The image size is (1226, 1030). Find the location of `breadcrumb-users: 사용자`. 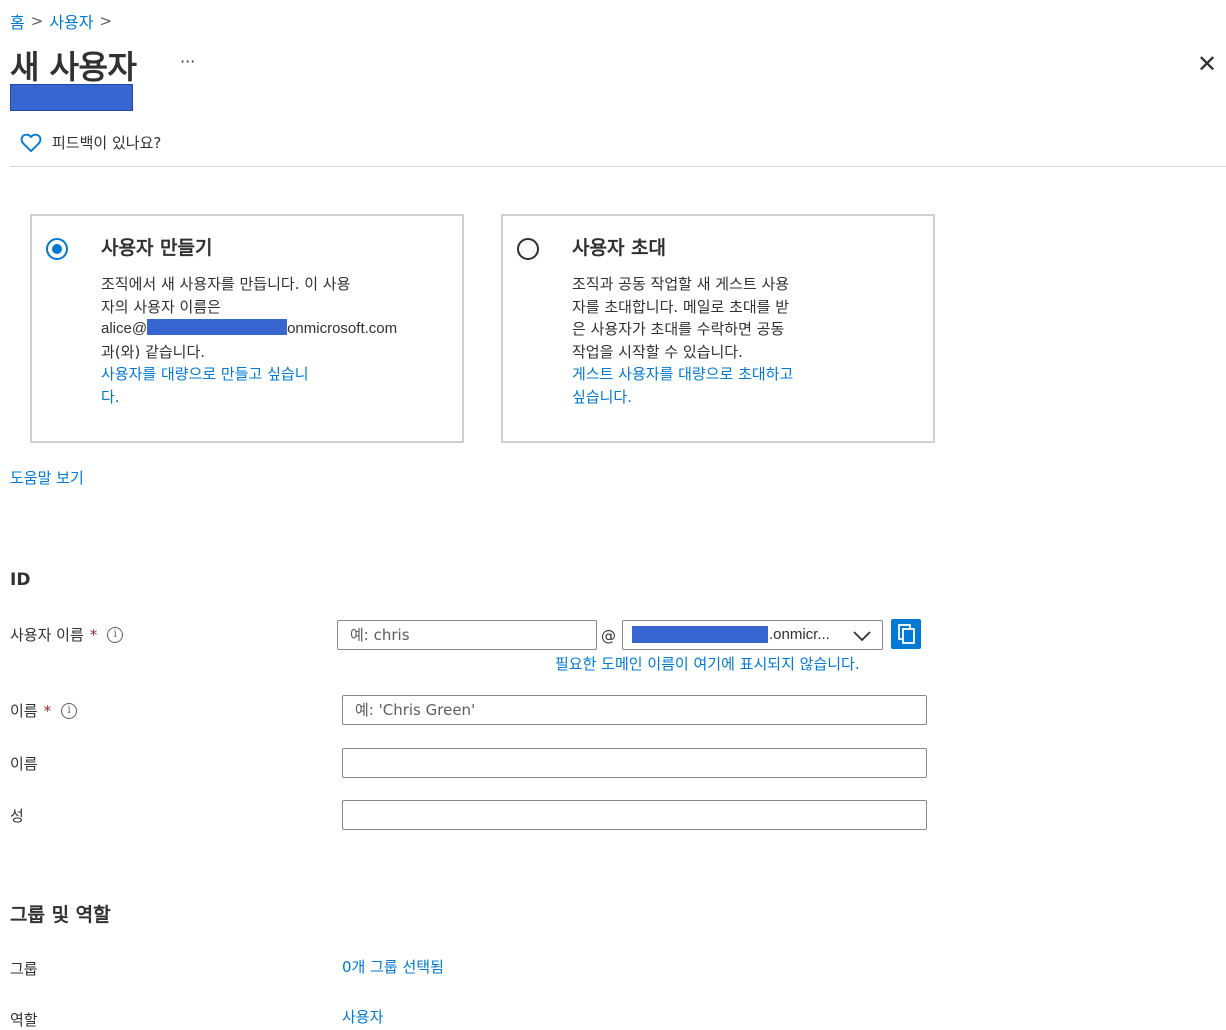

breadcrumb-users: 사용자 is located at coordinates (71, 21).